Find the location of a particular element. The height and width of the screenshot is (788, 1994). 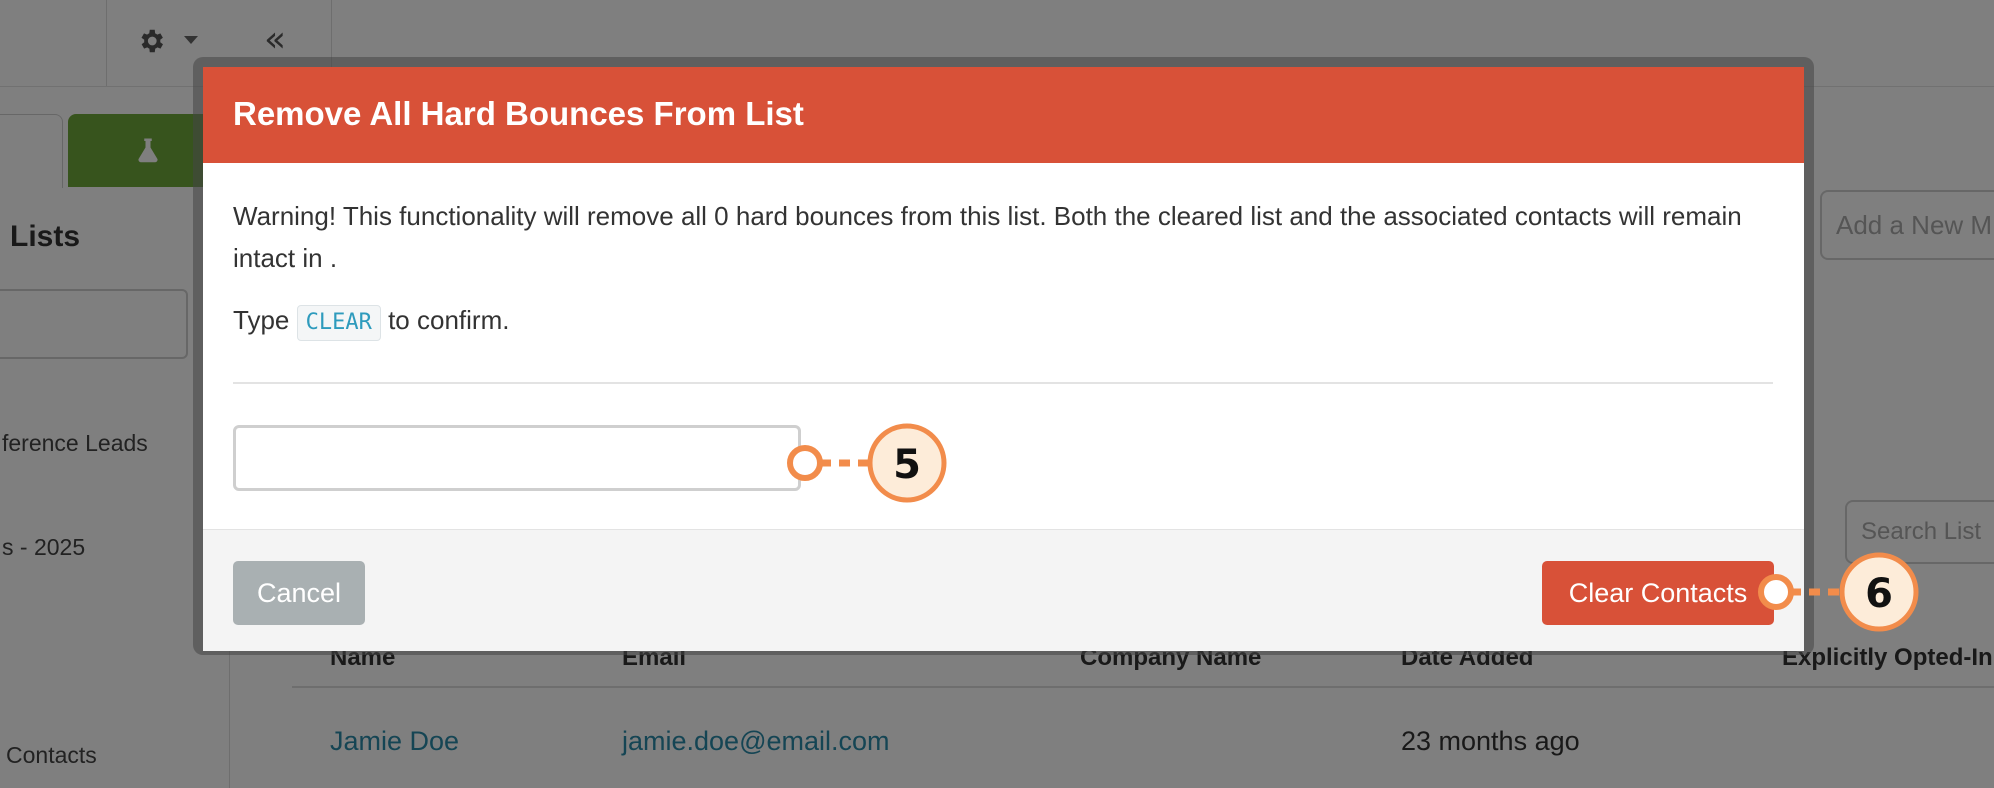

modal-footer: Cancel Clear Contacts is located at coordinates (1003, 590).